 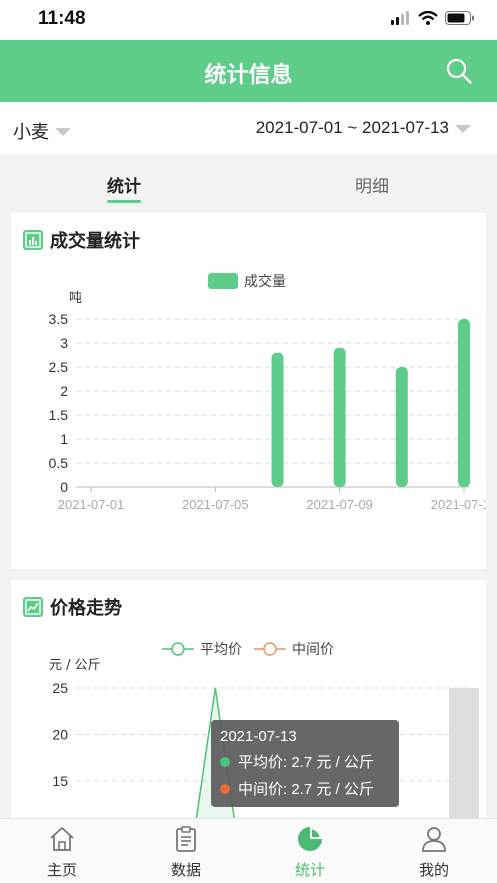 I want to click on date-range-select: 2021-07-01 ~ 2021-07-13, so click(x=363, y=128).